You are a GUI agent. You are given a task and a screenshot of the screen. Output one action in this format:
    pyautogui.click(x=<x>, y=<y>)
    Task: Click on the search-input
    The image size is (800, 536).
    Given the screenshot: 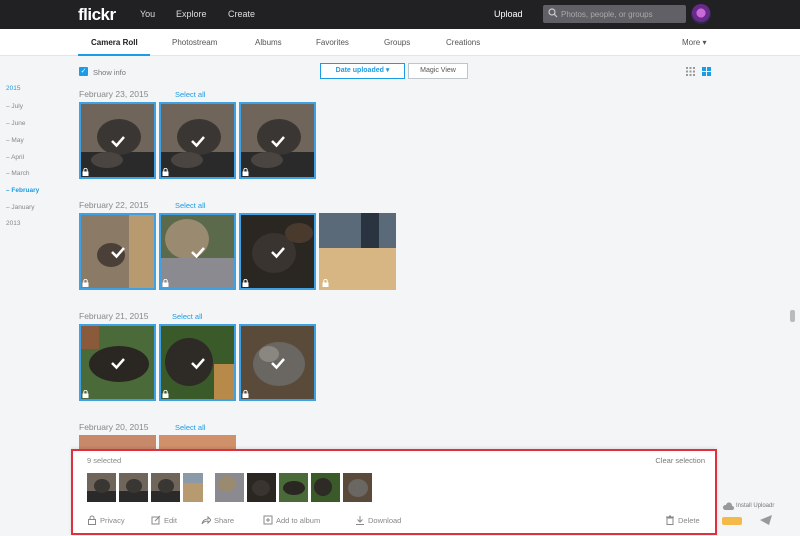 What is the action you would take?
    pyautogui.click(x=621, y=14)
    